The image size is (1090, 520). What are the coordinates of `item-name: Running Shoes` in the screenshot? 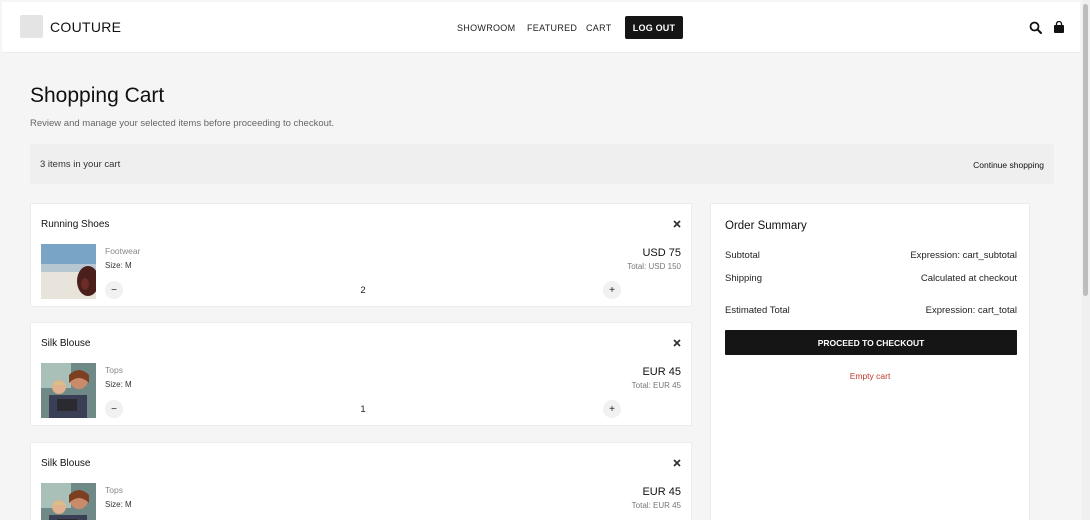 It's located at (75, 224).